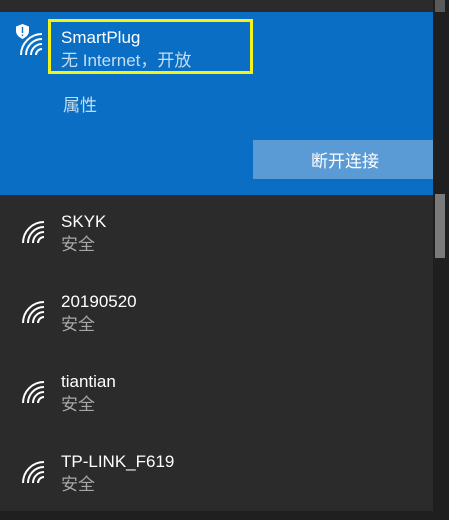 Image resolution: width=449 pixels, height=520 pixels. I want to click on network-ssid: tiantian, so click(88, 381).